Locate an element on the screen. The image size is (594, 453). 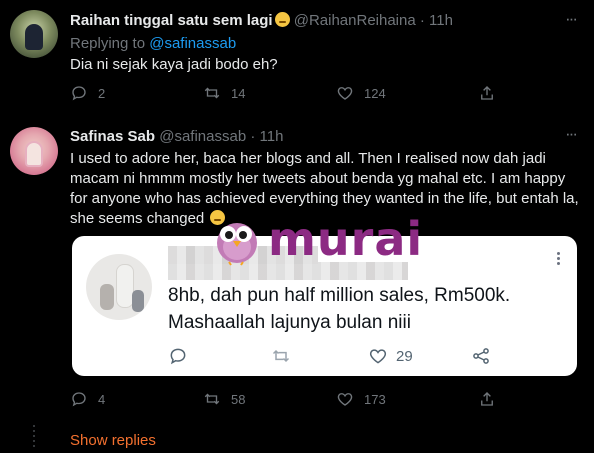
like-button: 173 is located at coordinates (361, 399).